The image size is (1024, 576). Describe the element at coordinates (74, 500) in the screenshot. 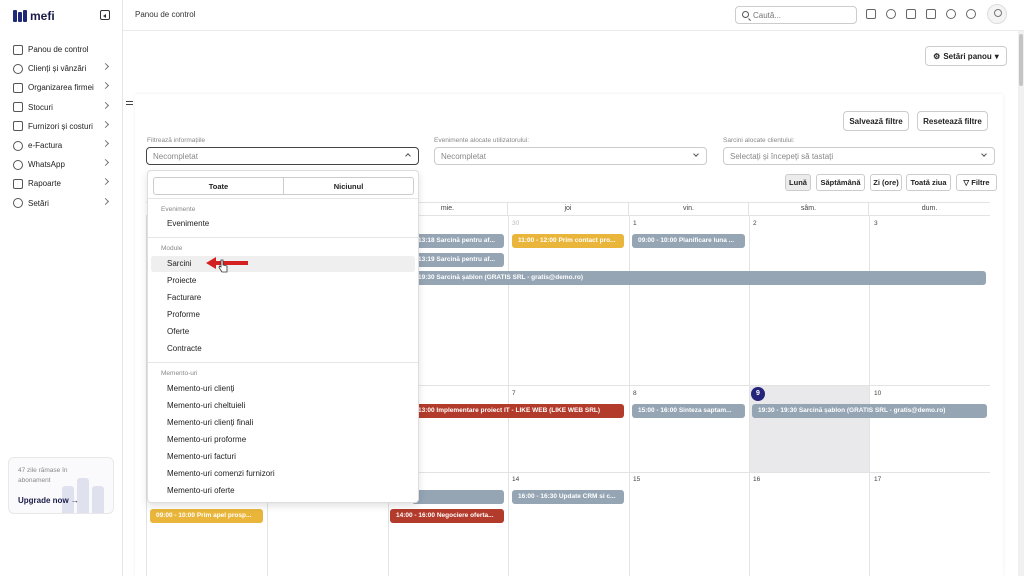

I see `arrow-right-icon: →` at that location.